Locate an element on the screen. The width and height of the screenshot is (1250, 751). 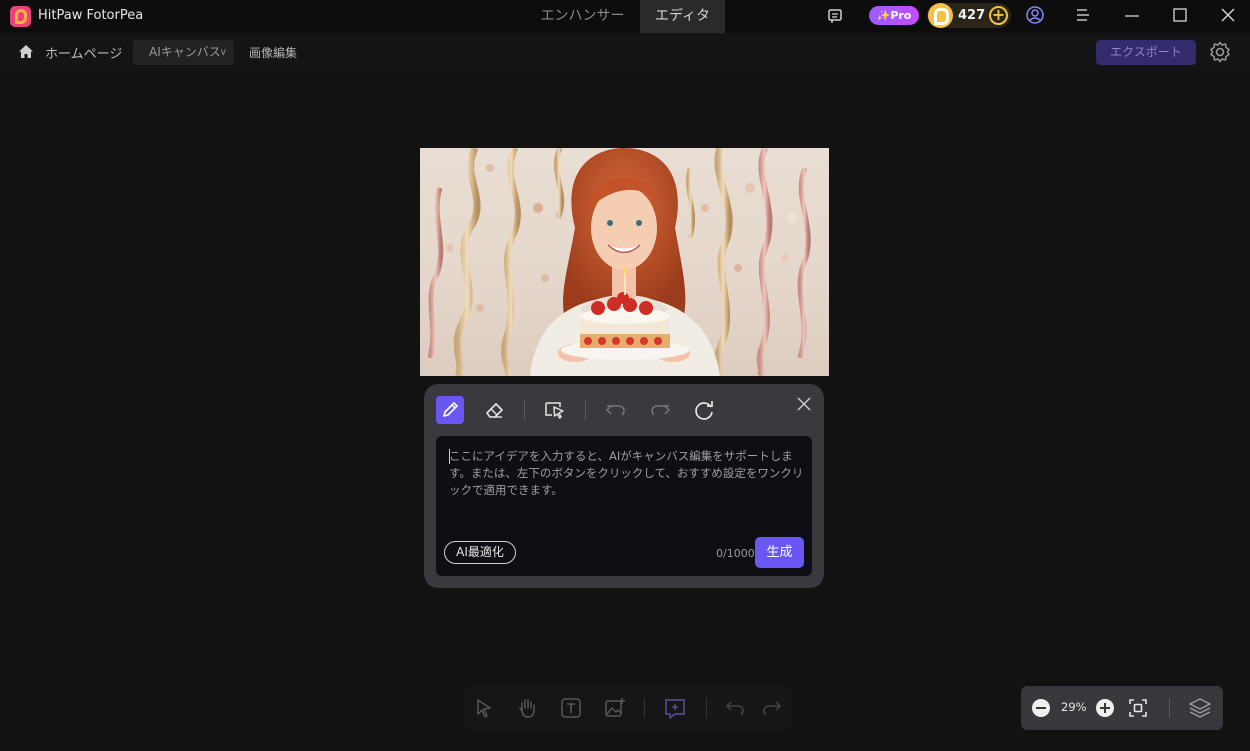
canvas-mode-select: AIキャンバス ∨ is located at coordinates (183, 52).